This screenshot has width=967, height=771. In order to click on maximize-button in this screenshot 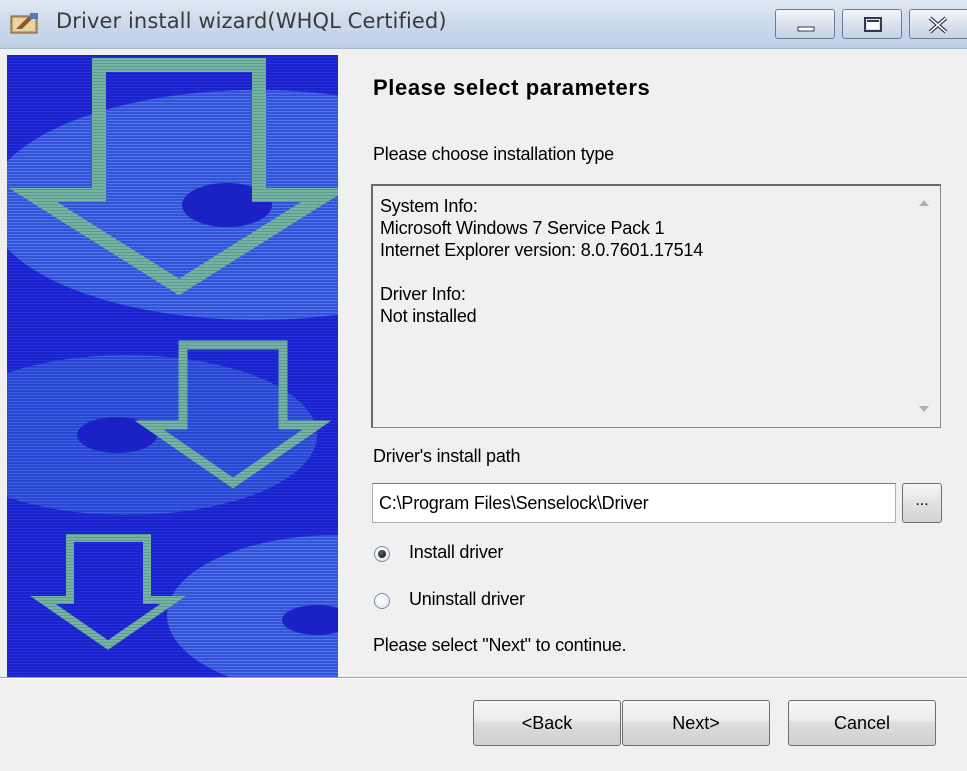, I will do `click(872, 24)`.